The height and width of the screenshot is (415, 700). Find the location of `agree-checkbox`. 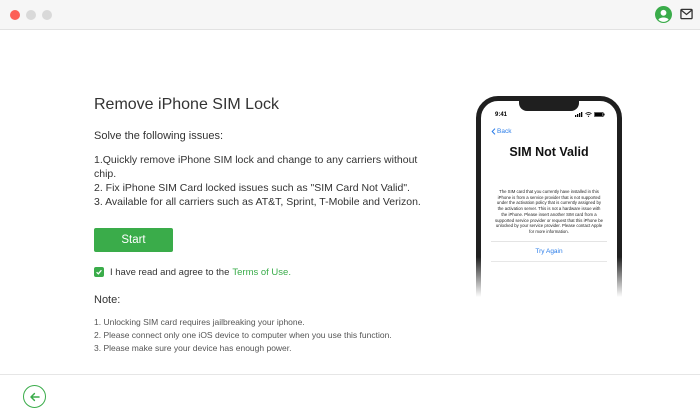

agree-checkbox is located at coordinates (99, 272).